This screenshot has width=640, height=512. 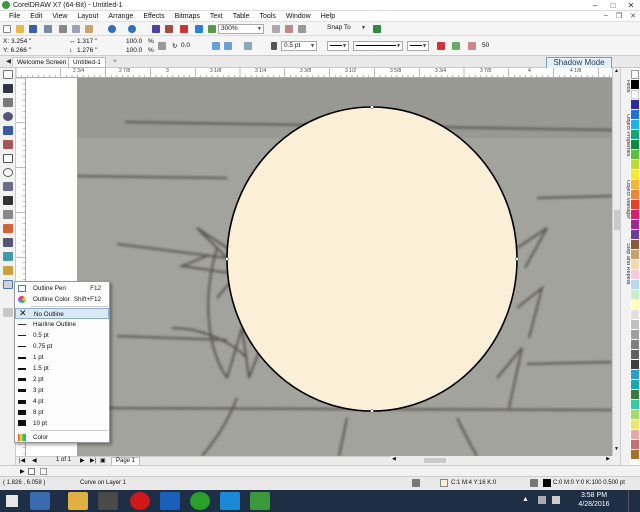 What do you see at coordinates (8, 102) in the screenshot?
I see `crop-tool-icon` at bounding box center [8, 102].